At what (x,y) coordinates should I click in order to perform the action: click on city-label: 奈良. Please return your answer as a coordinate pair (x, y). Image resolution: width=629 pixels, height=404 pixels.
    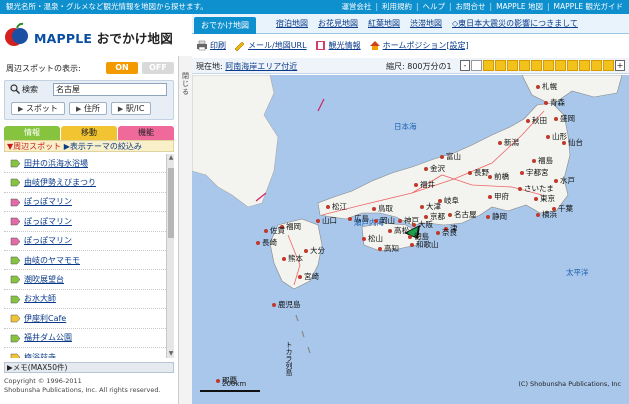
    Looking at the image, I should click on (449, 232).